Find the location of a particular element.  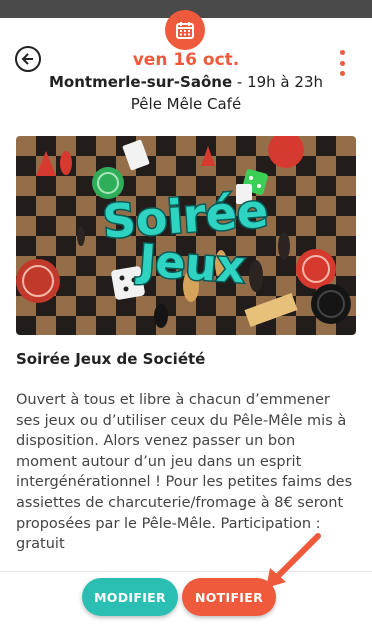

event-city: Montmerle-sur-Saône is located at coordinates (140, 82).